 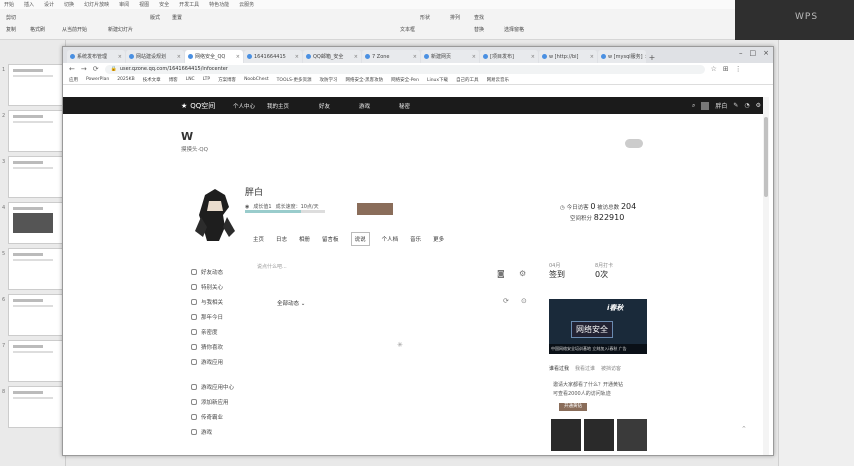 I want to click on close-window-icon: ×, so click(x=766, y=53).